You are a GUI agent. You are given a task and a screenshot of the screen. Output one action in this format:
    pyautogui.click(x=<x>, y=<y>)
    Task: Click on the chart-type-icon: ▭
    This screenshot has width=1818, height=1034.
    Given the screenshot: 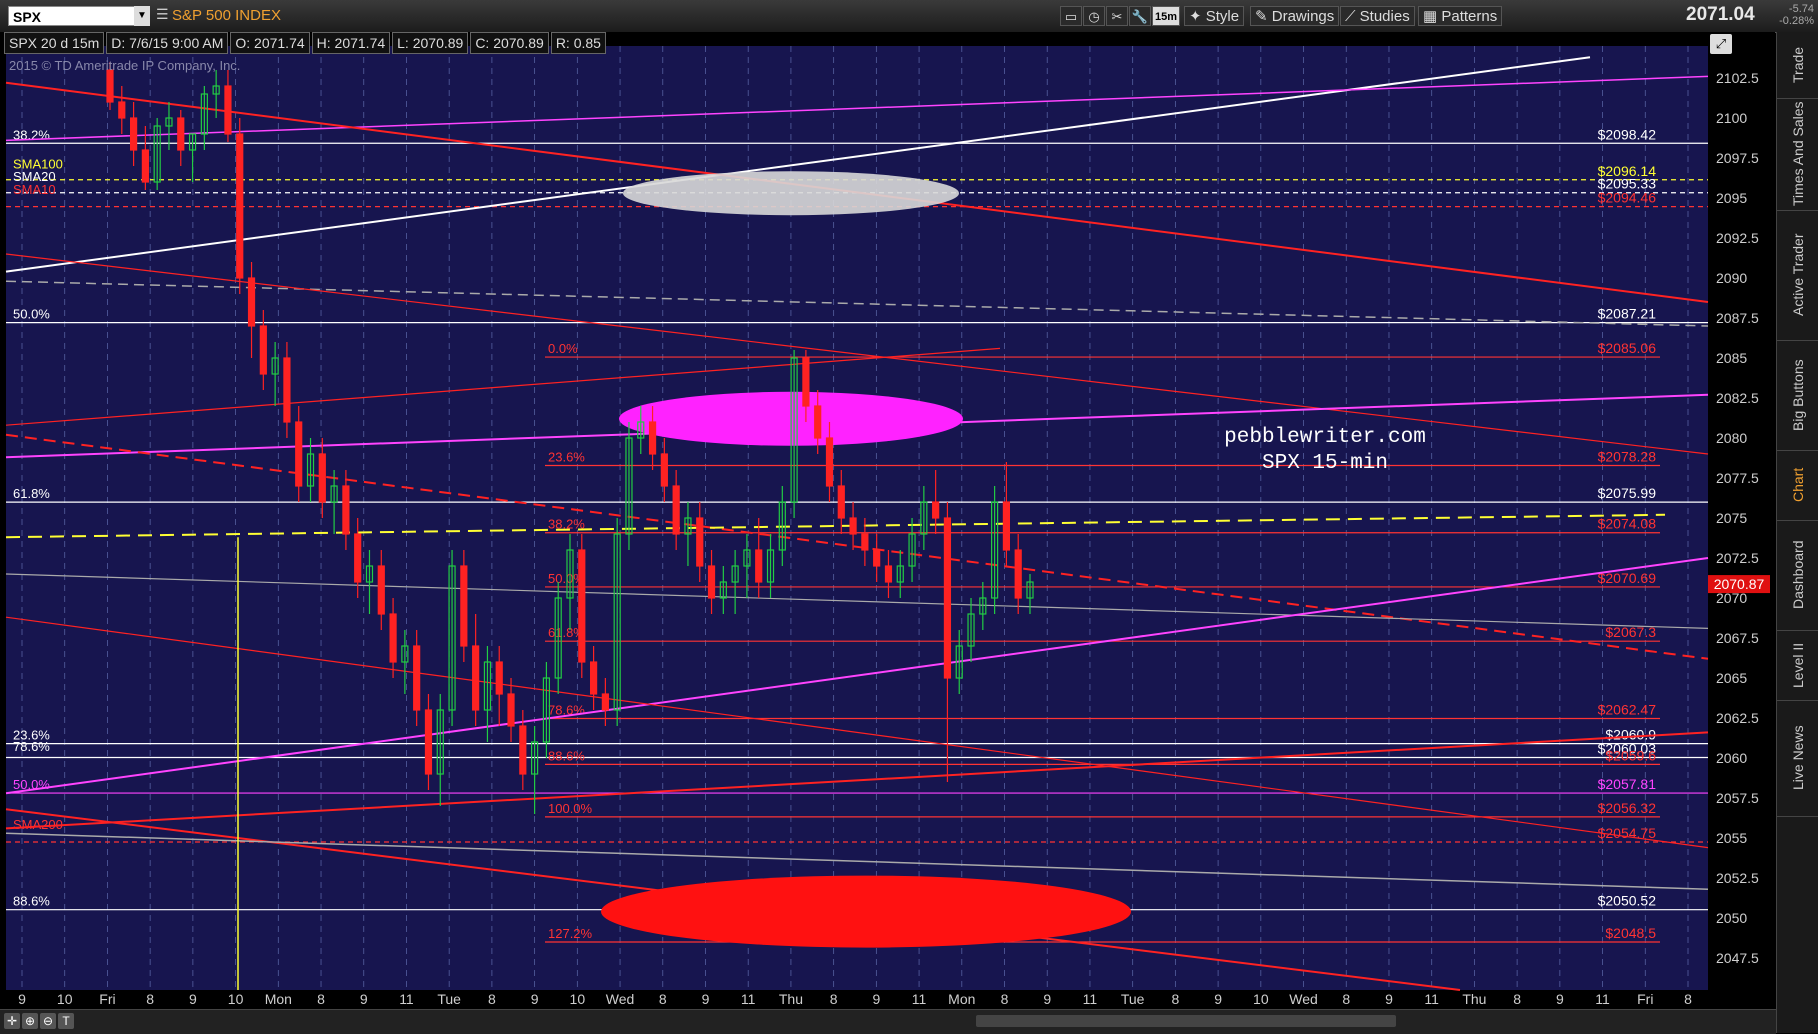 What is the action you would take?
    pyautogui.click(x=1071, y=16)
    